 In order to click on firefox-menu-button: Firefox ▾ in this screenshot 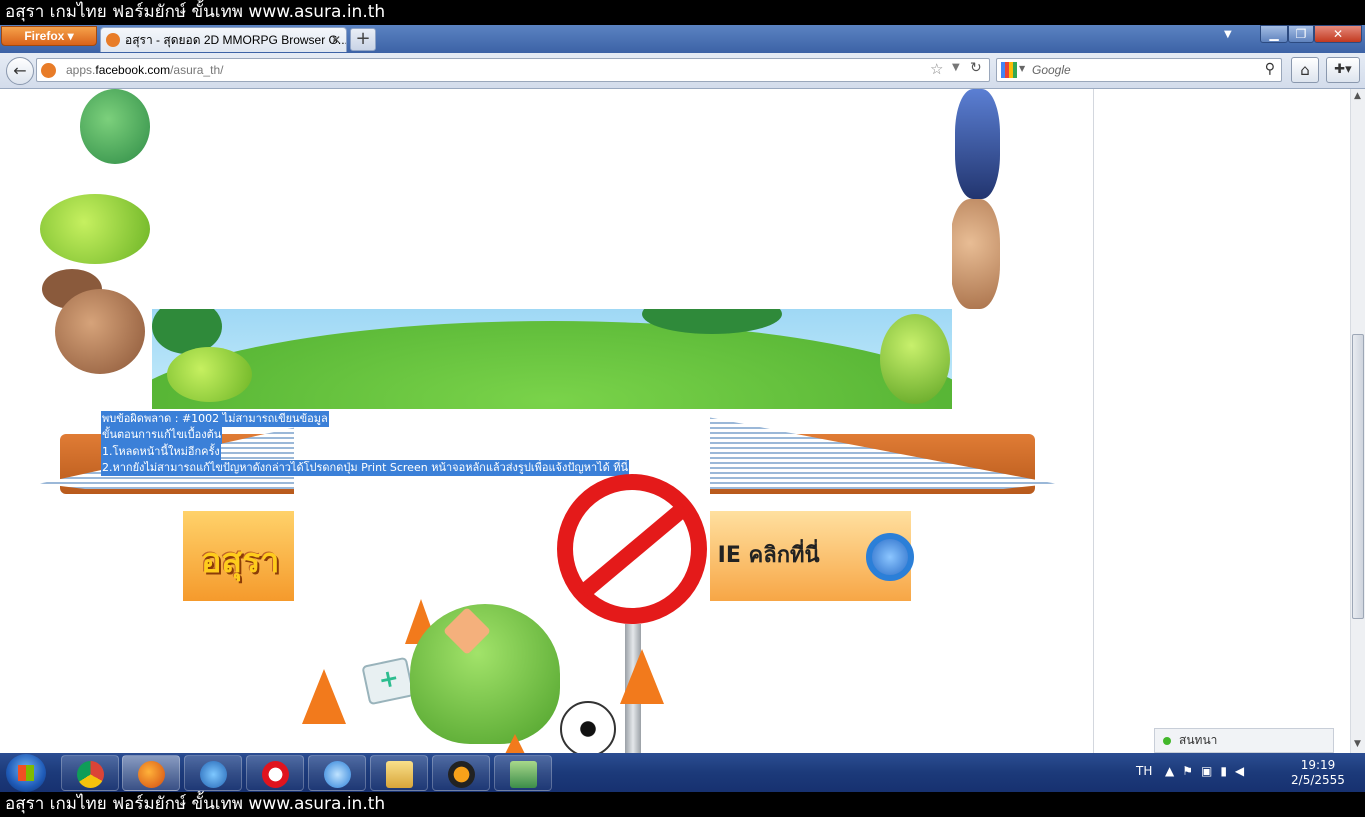, I will do `click(49, 36)`.